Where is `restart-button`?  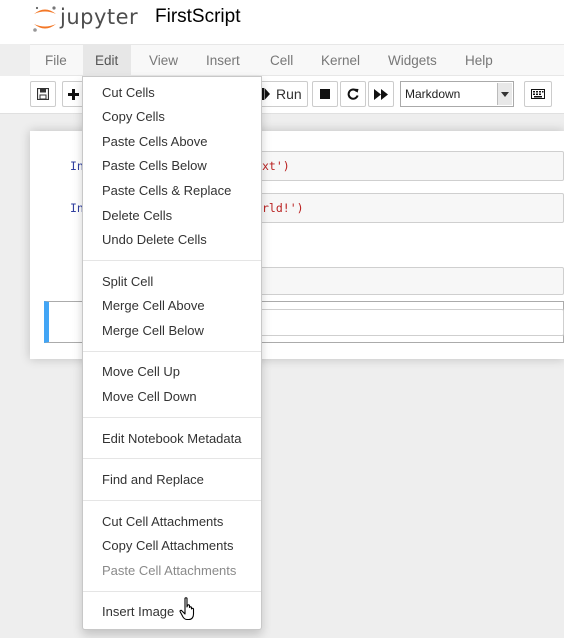 restart-button is located at coordinates (353, 94).